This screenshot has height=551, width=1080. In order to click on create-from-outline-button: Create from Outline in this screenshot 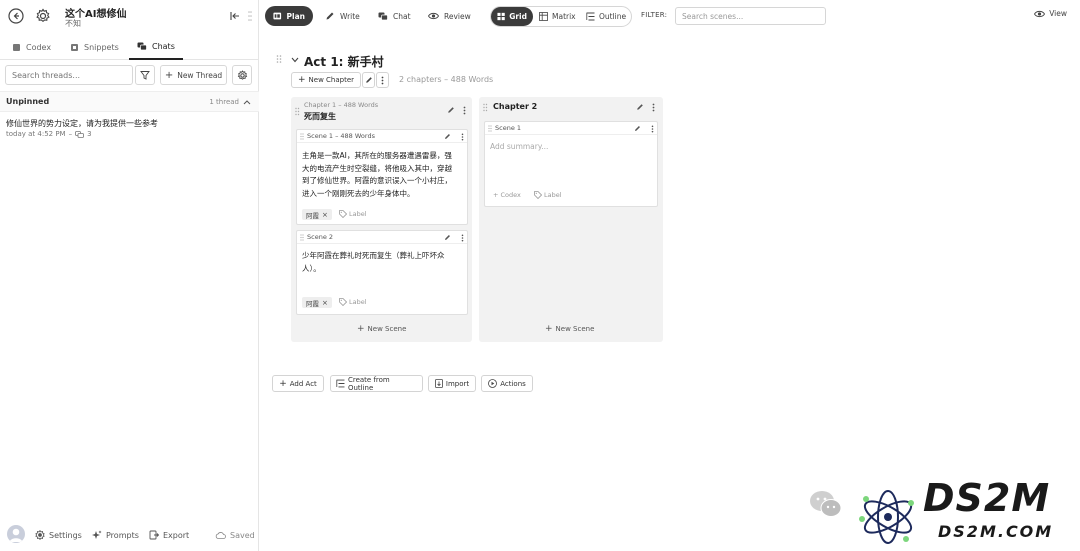, I will do `click(376, 383)`.